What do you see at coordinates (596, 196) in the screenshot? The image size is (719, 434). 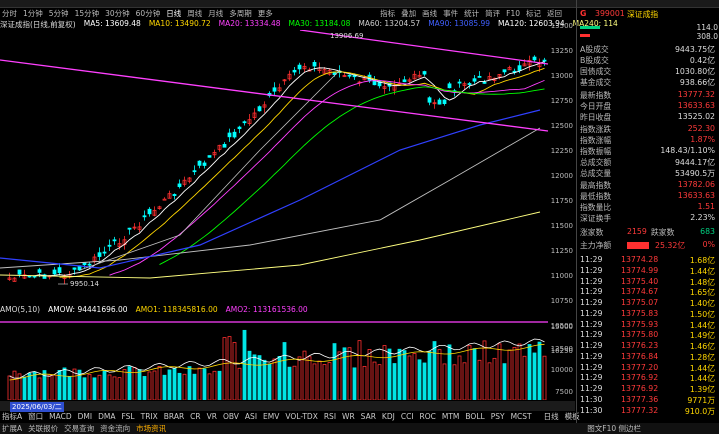 I see `quote-row-13-label: 最低指数` at bounding box center [596, 196].